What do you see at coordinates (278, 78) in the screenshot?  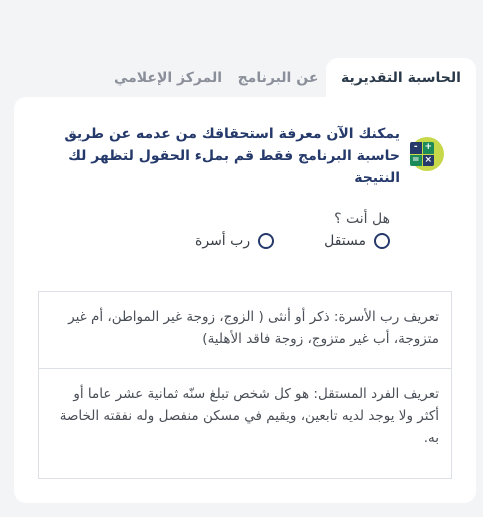 I see `tab-about-program: عن البرنامج` at bounding box center [278, 78].